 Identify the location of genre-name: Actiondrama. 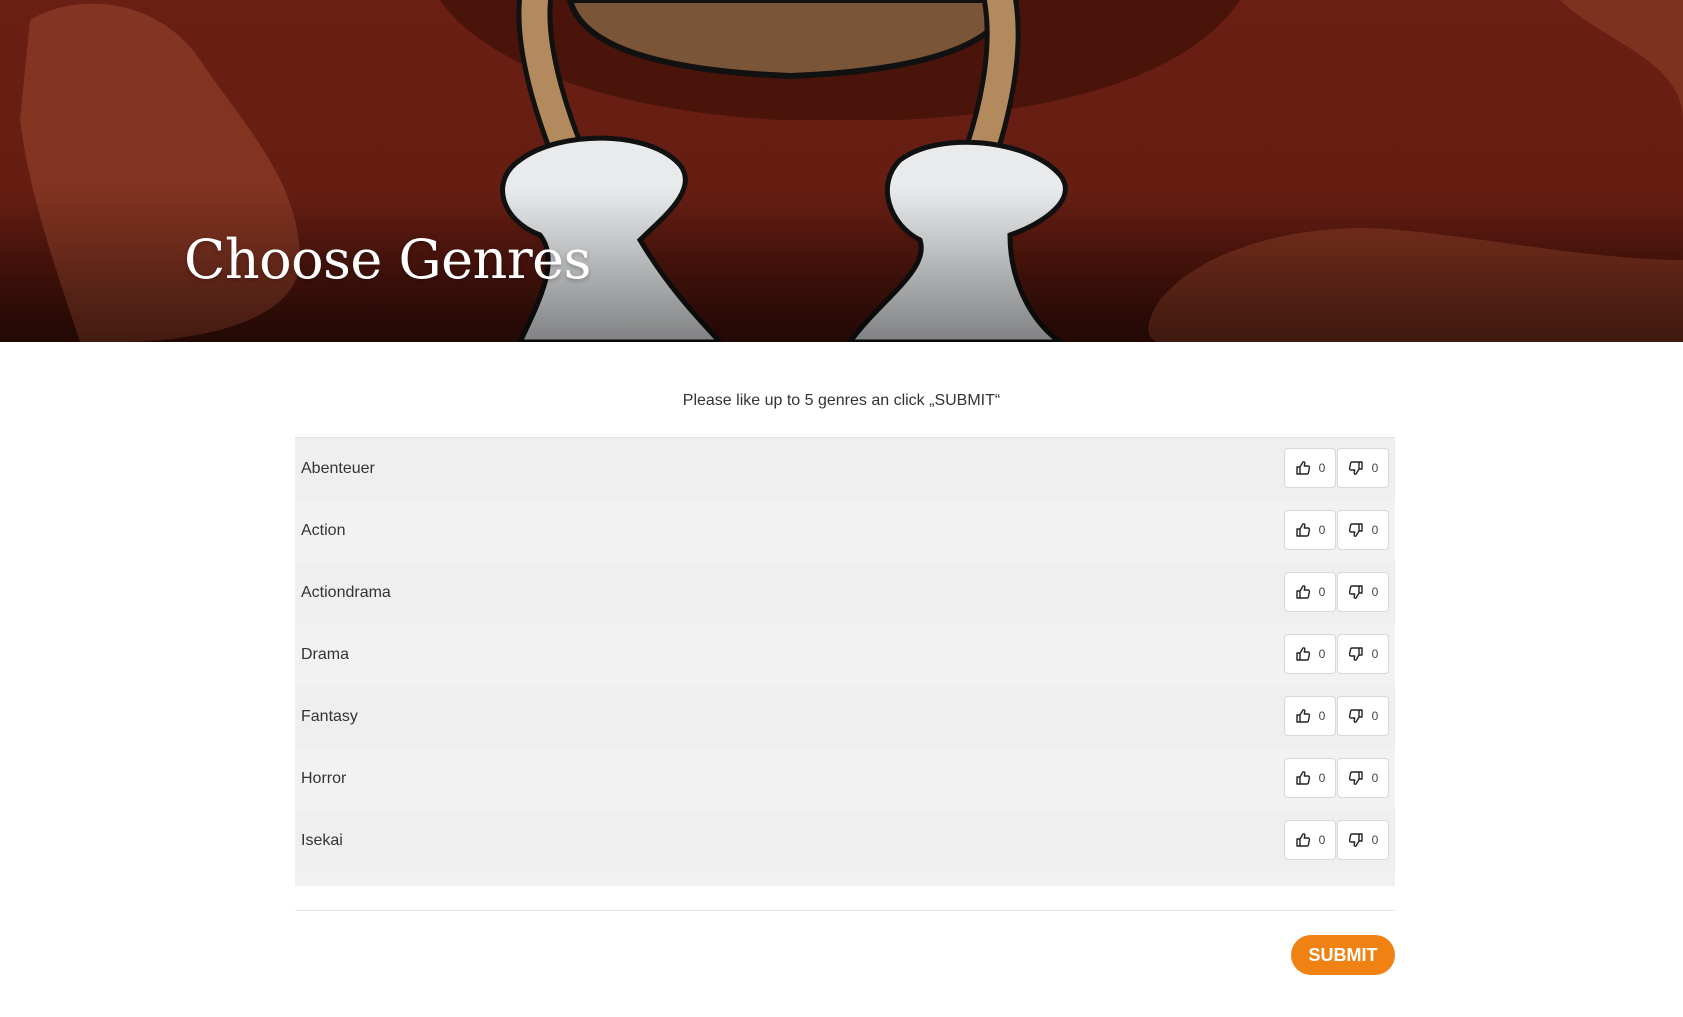
(346, 592).